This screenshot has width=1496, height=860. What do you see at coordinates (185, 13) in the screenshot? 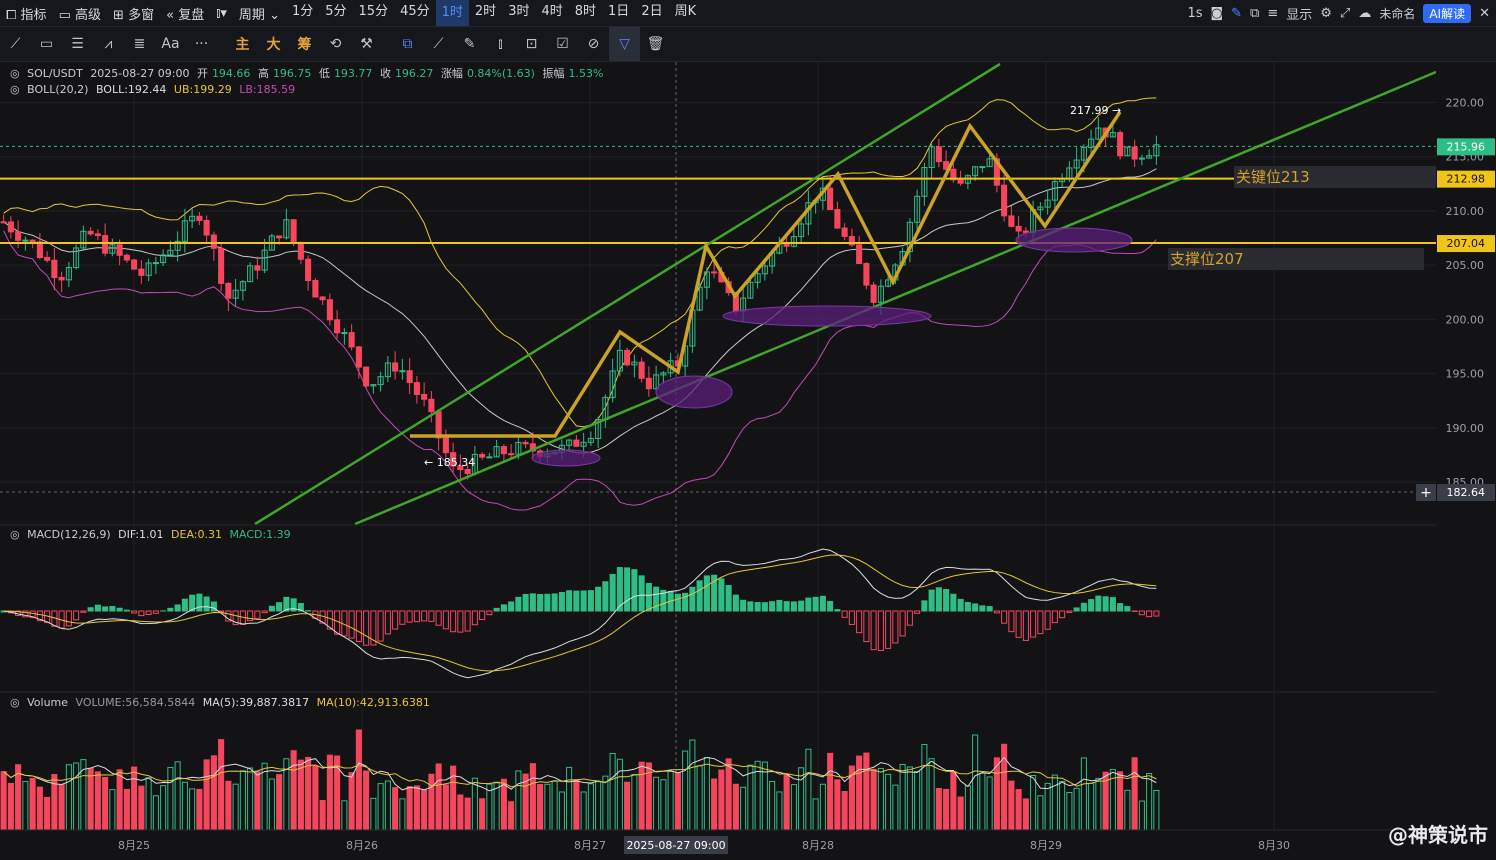
I see `replay-button: « 复盘` at bounding box center [185, 13].